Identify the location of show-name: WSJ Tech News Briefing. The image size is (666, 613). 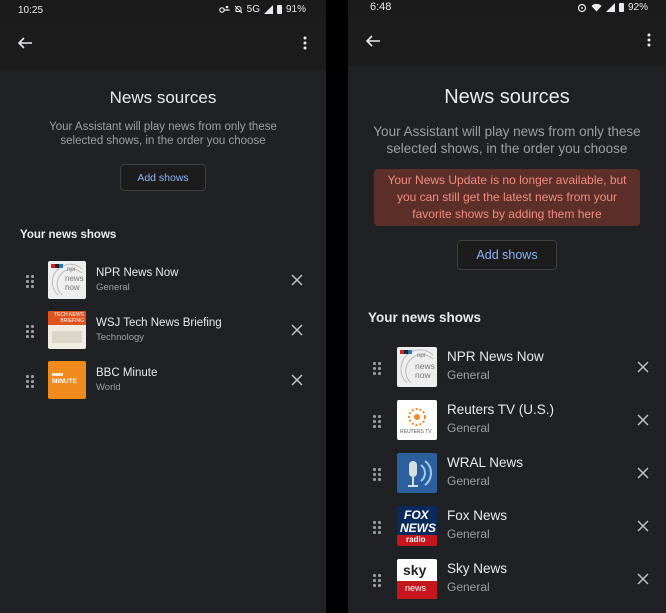
(159, 323).